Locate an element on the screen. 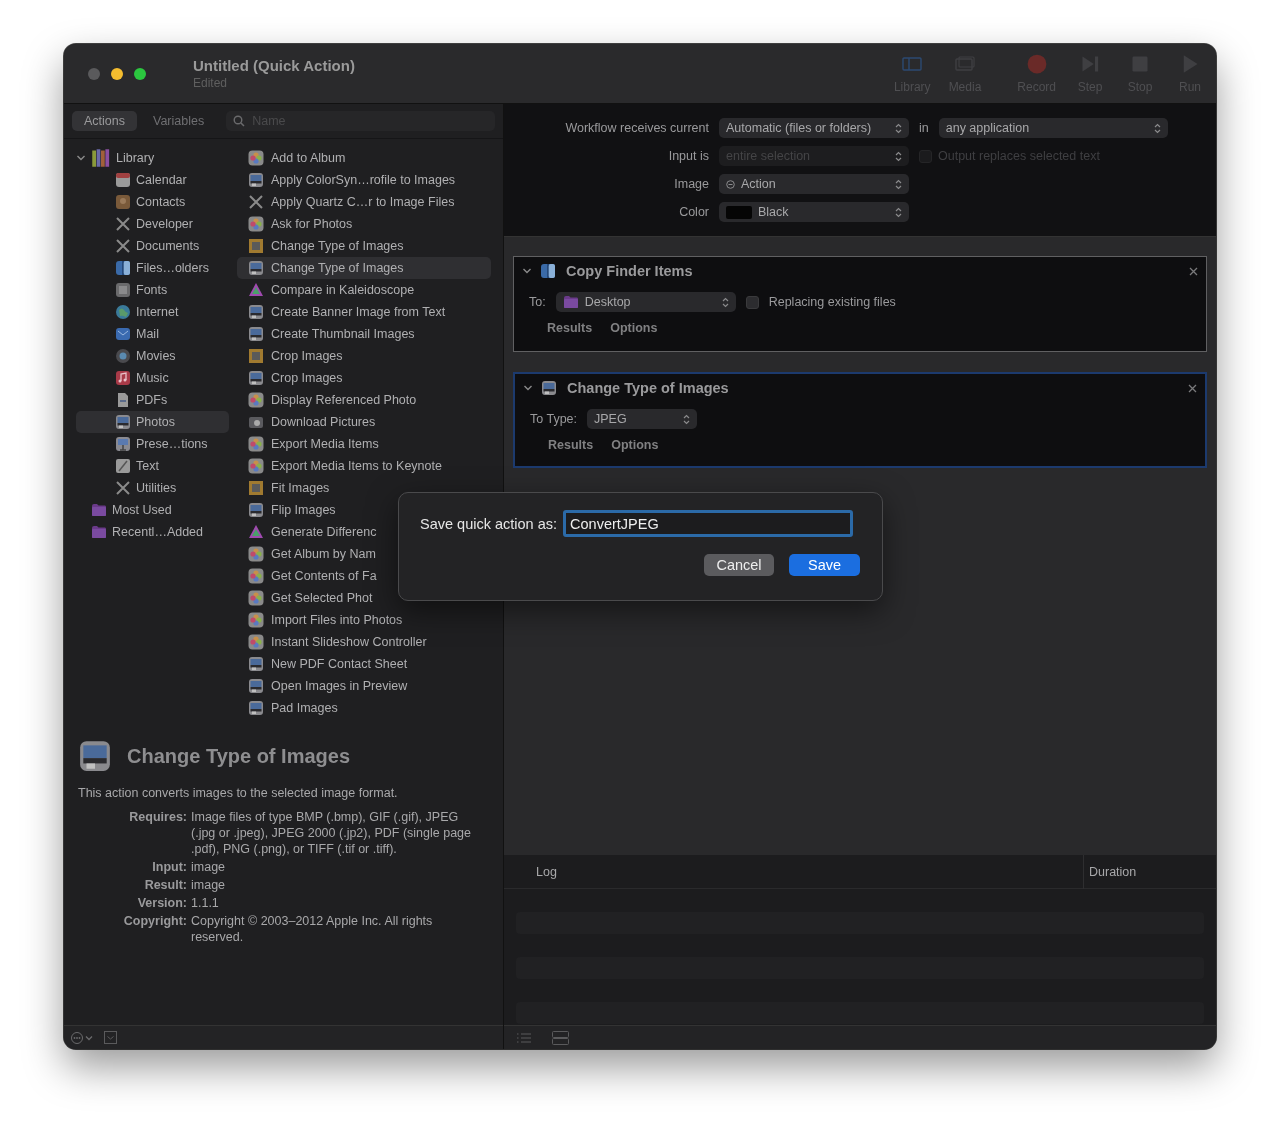 Image resolution: width=1280 pixels, height=1135 pixels. library-item: Files…olders is located at coordinates (152, 268).